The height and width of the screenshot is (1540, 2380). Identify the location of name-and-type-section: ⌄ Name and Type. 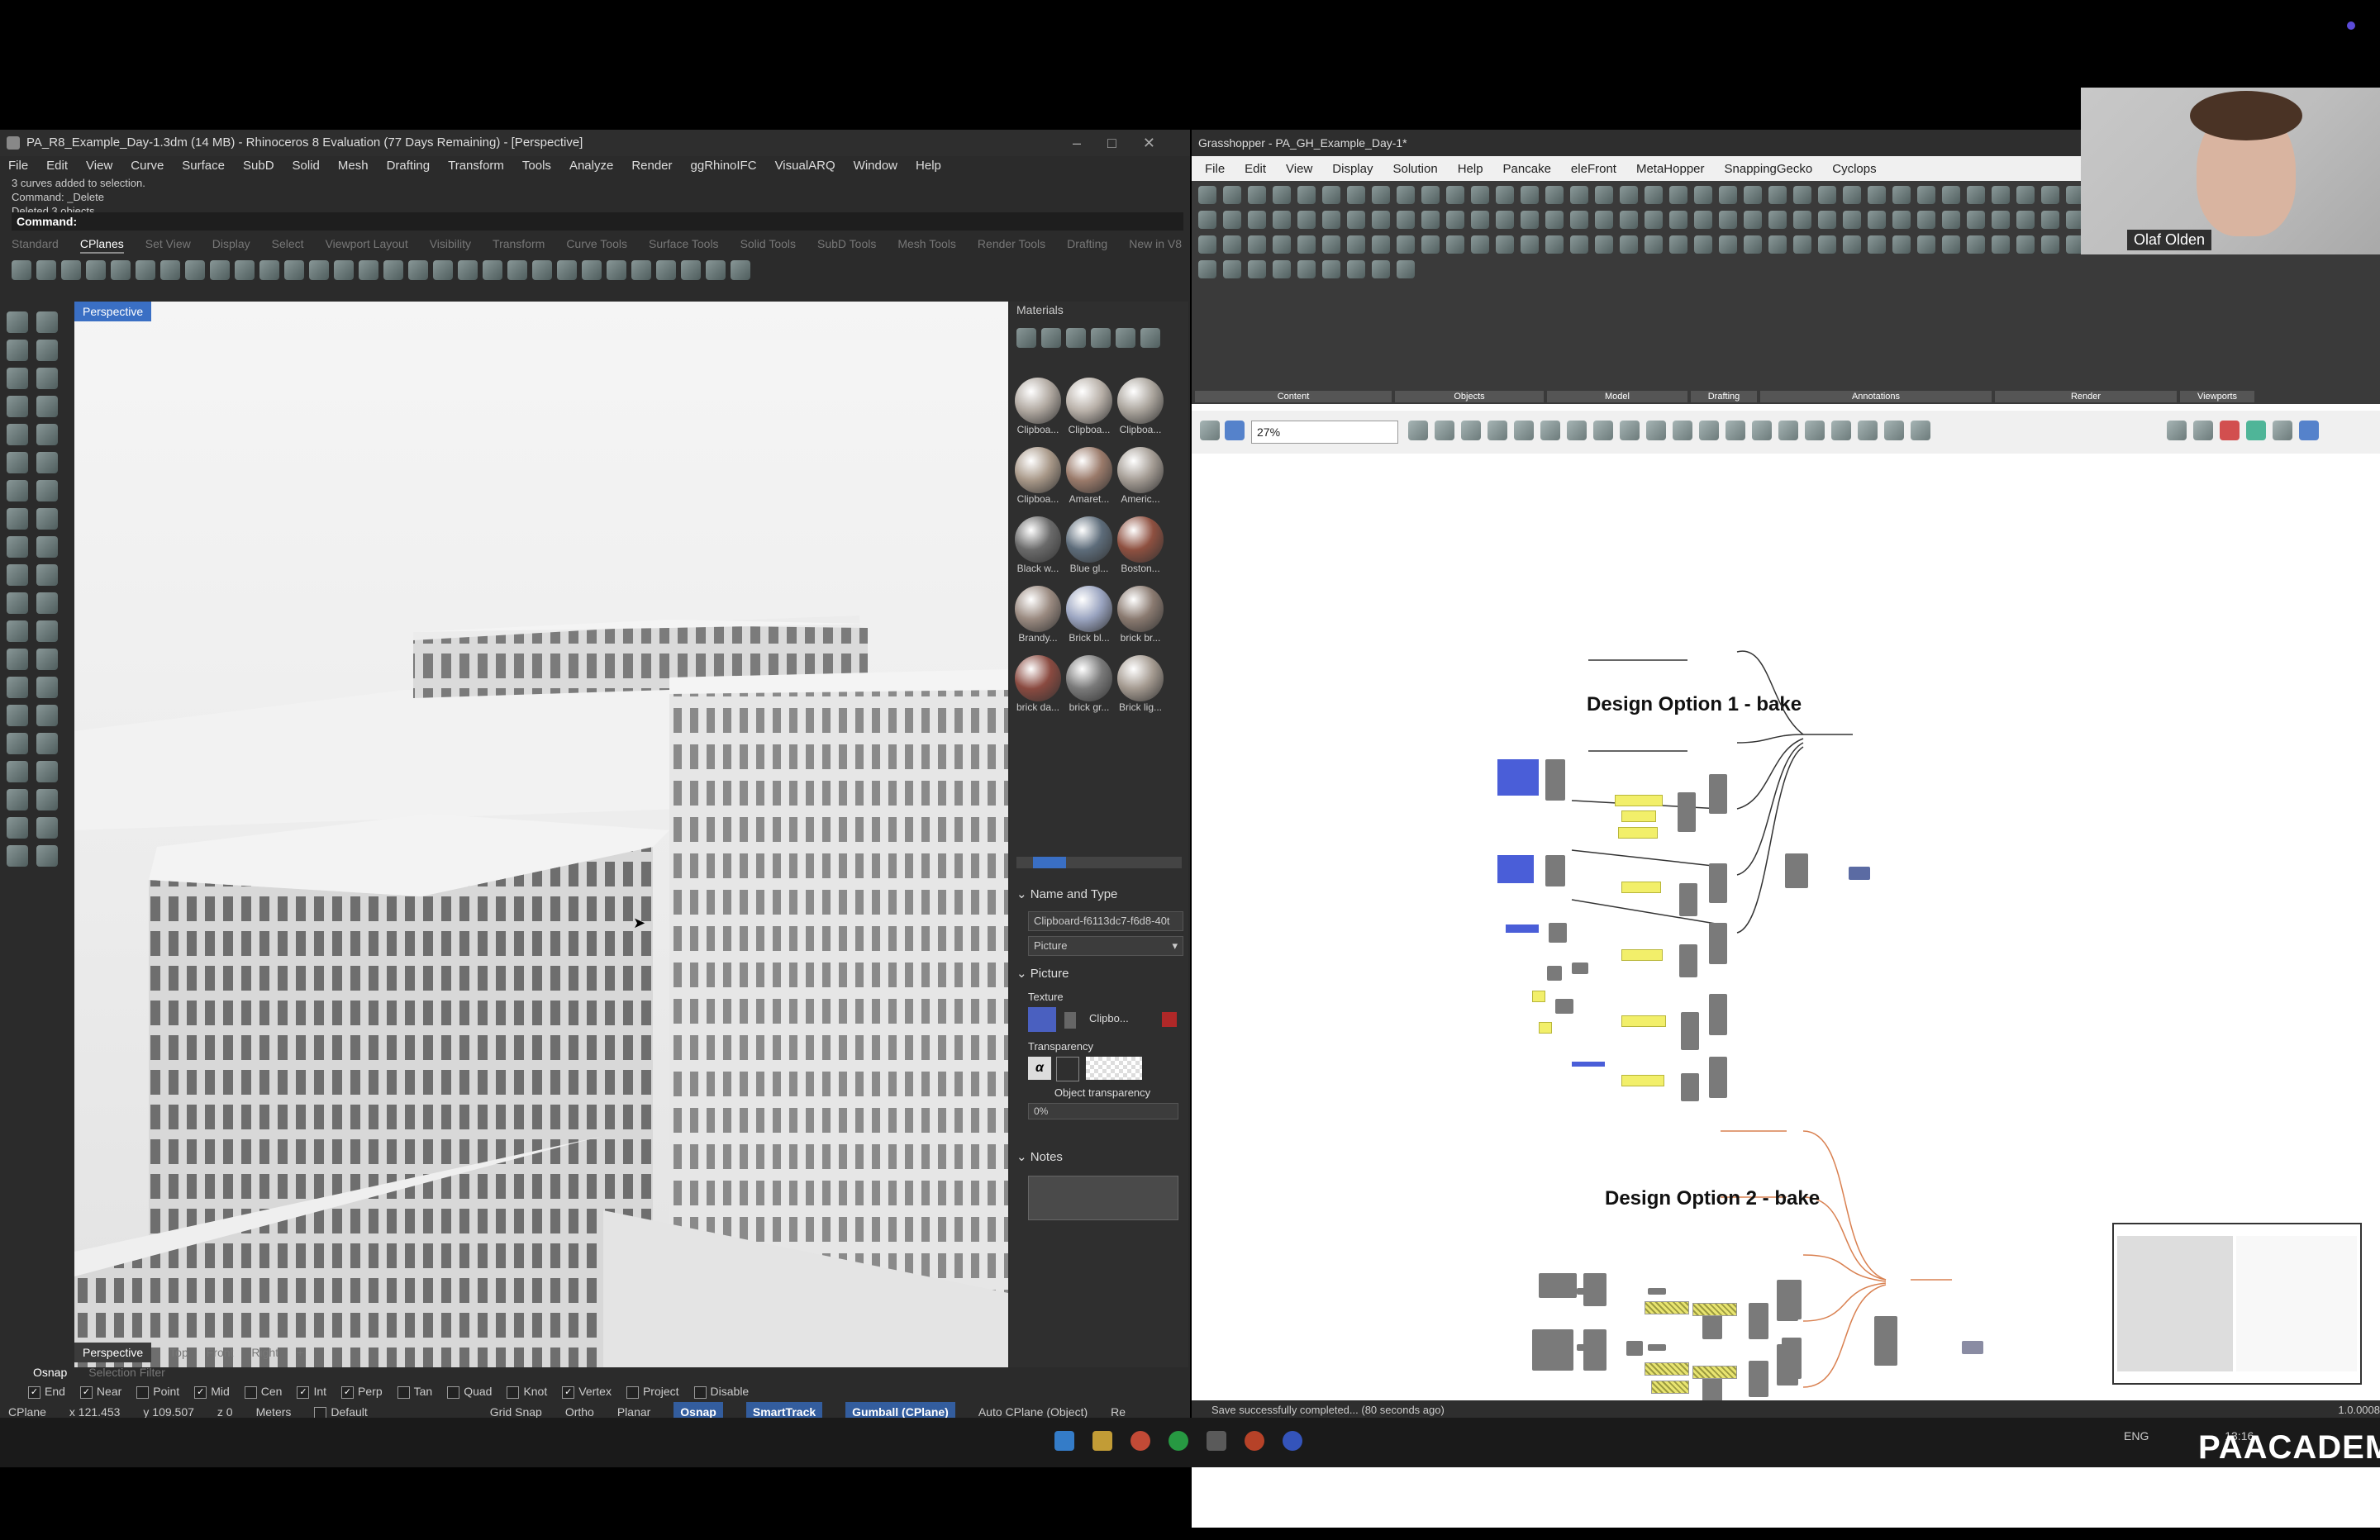
(1066, 893).